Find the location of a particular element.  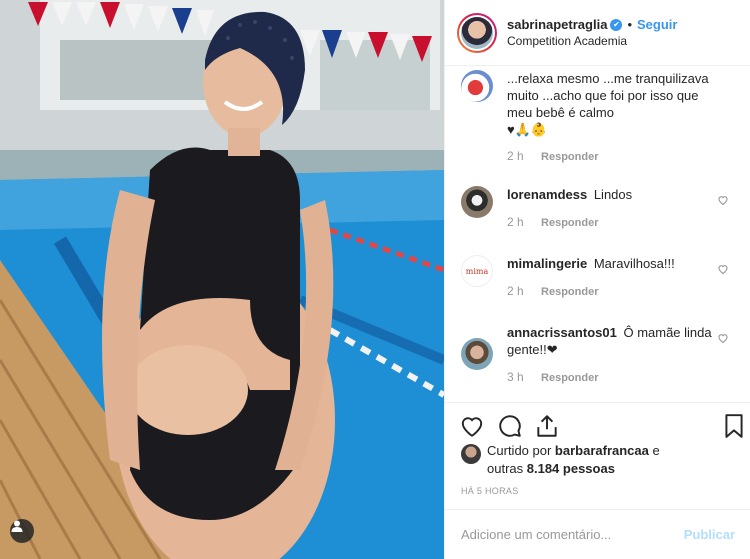

share-icon is located at coordinates (547, 426).